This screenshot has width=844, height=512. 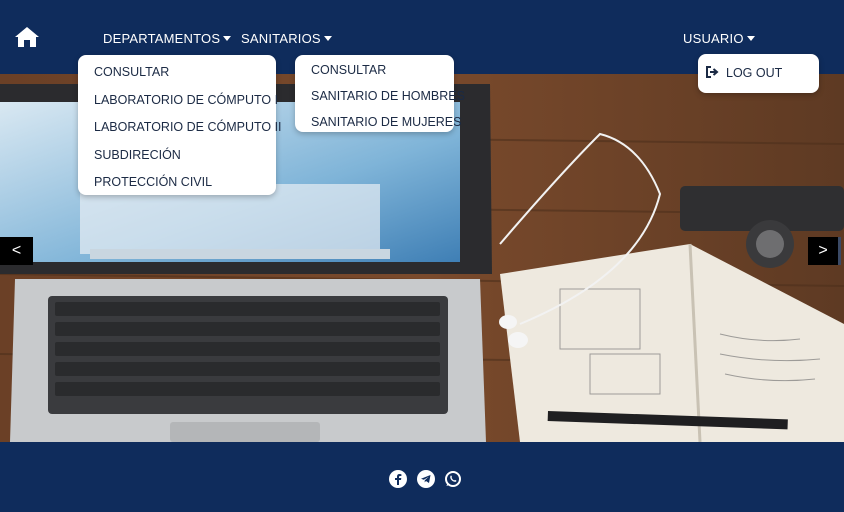 What do you see at coordinates (824, 251) in the screenshot?
I see `carousel-next-button: >` at bounding box center [824, 251].